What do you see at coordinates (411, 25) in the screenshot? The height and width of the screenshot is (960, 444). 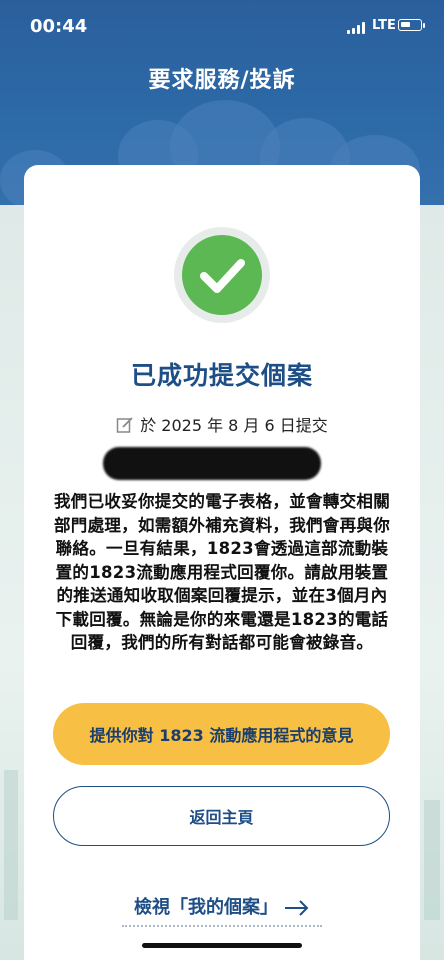 I see `battery-icon` at bounding box center [411, 25].